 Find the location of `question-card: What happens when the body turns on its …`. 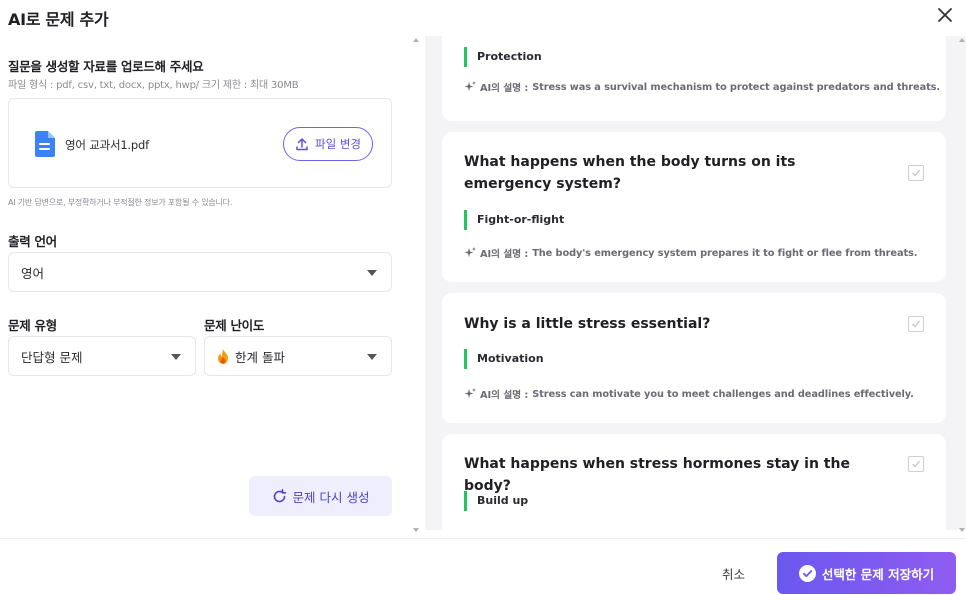

question-card: What happens when the body turns on its … is located at coordinates (694, 207).